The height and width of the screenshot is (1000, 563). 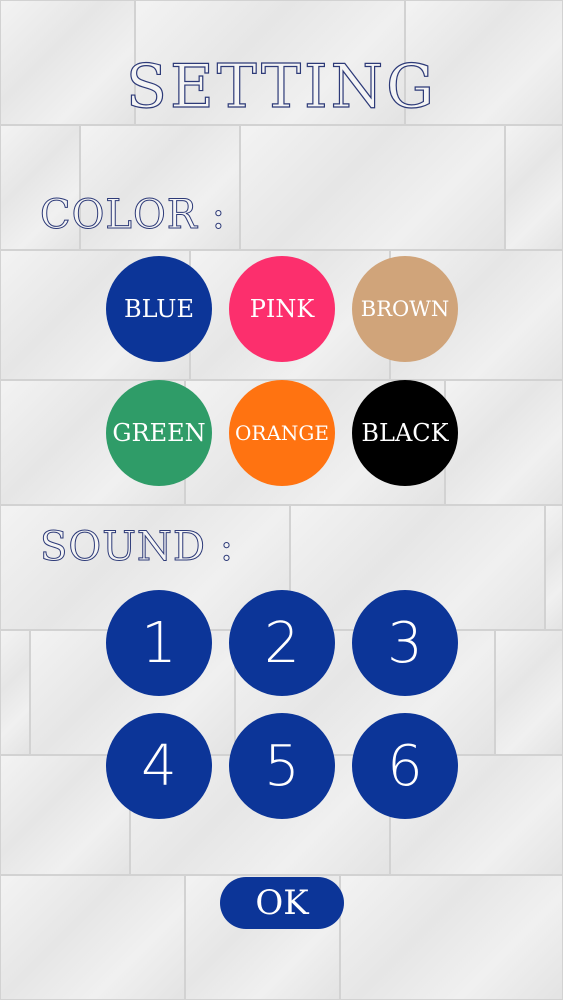 What do you see at coordinates (282, 903) in the screenshot?
I see `ok-button: OK` at bounding box center [282, 903].